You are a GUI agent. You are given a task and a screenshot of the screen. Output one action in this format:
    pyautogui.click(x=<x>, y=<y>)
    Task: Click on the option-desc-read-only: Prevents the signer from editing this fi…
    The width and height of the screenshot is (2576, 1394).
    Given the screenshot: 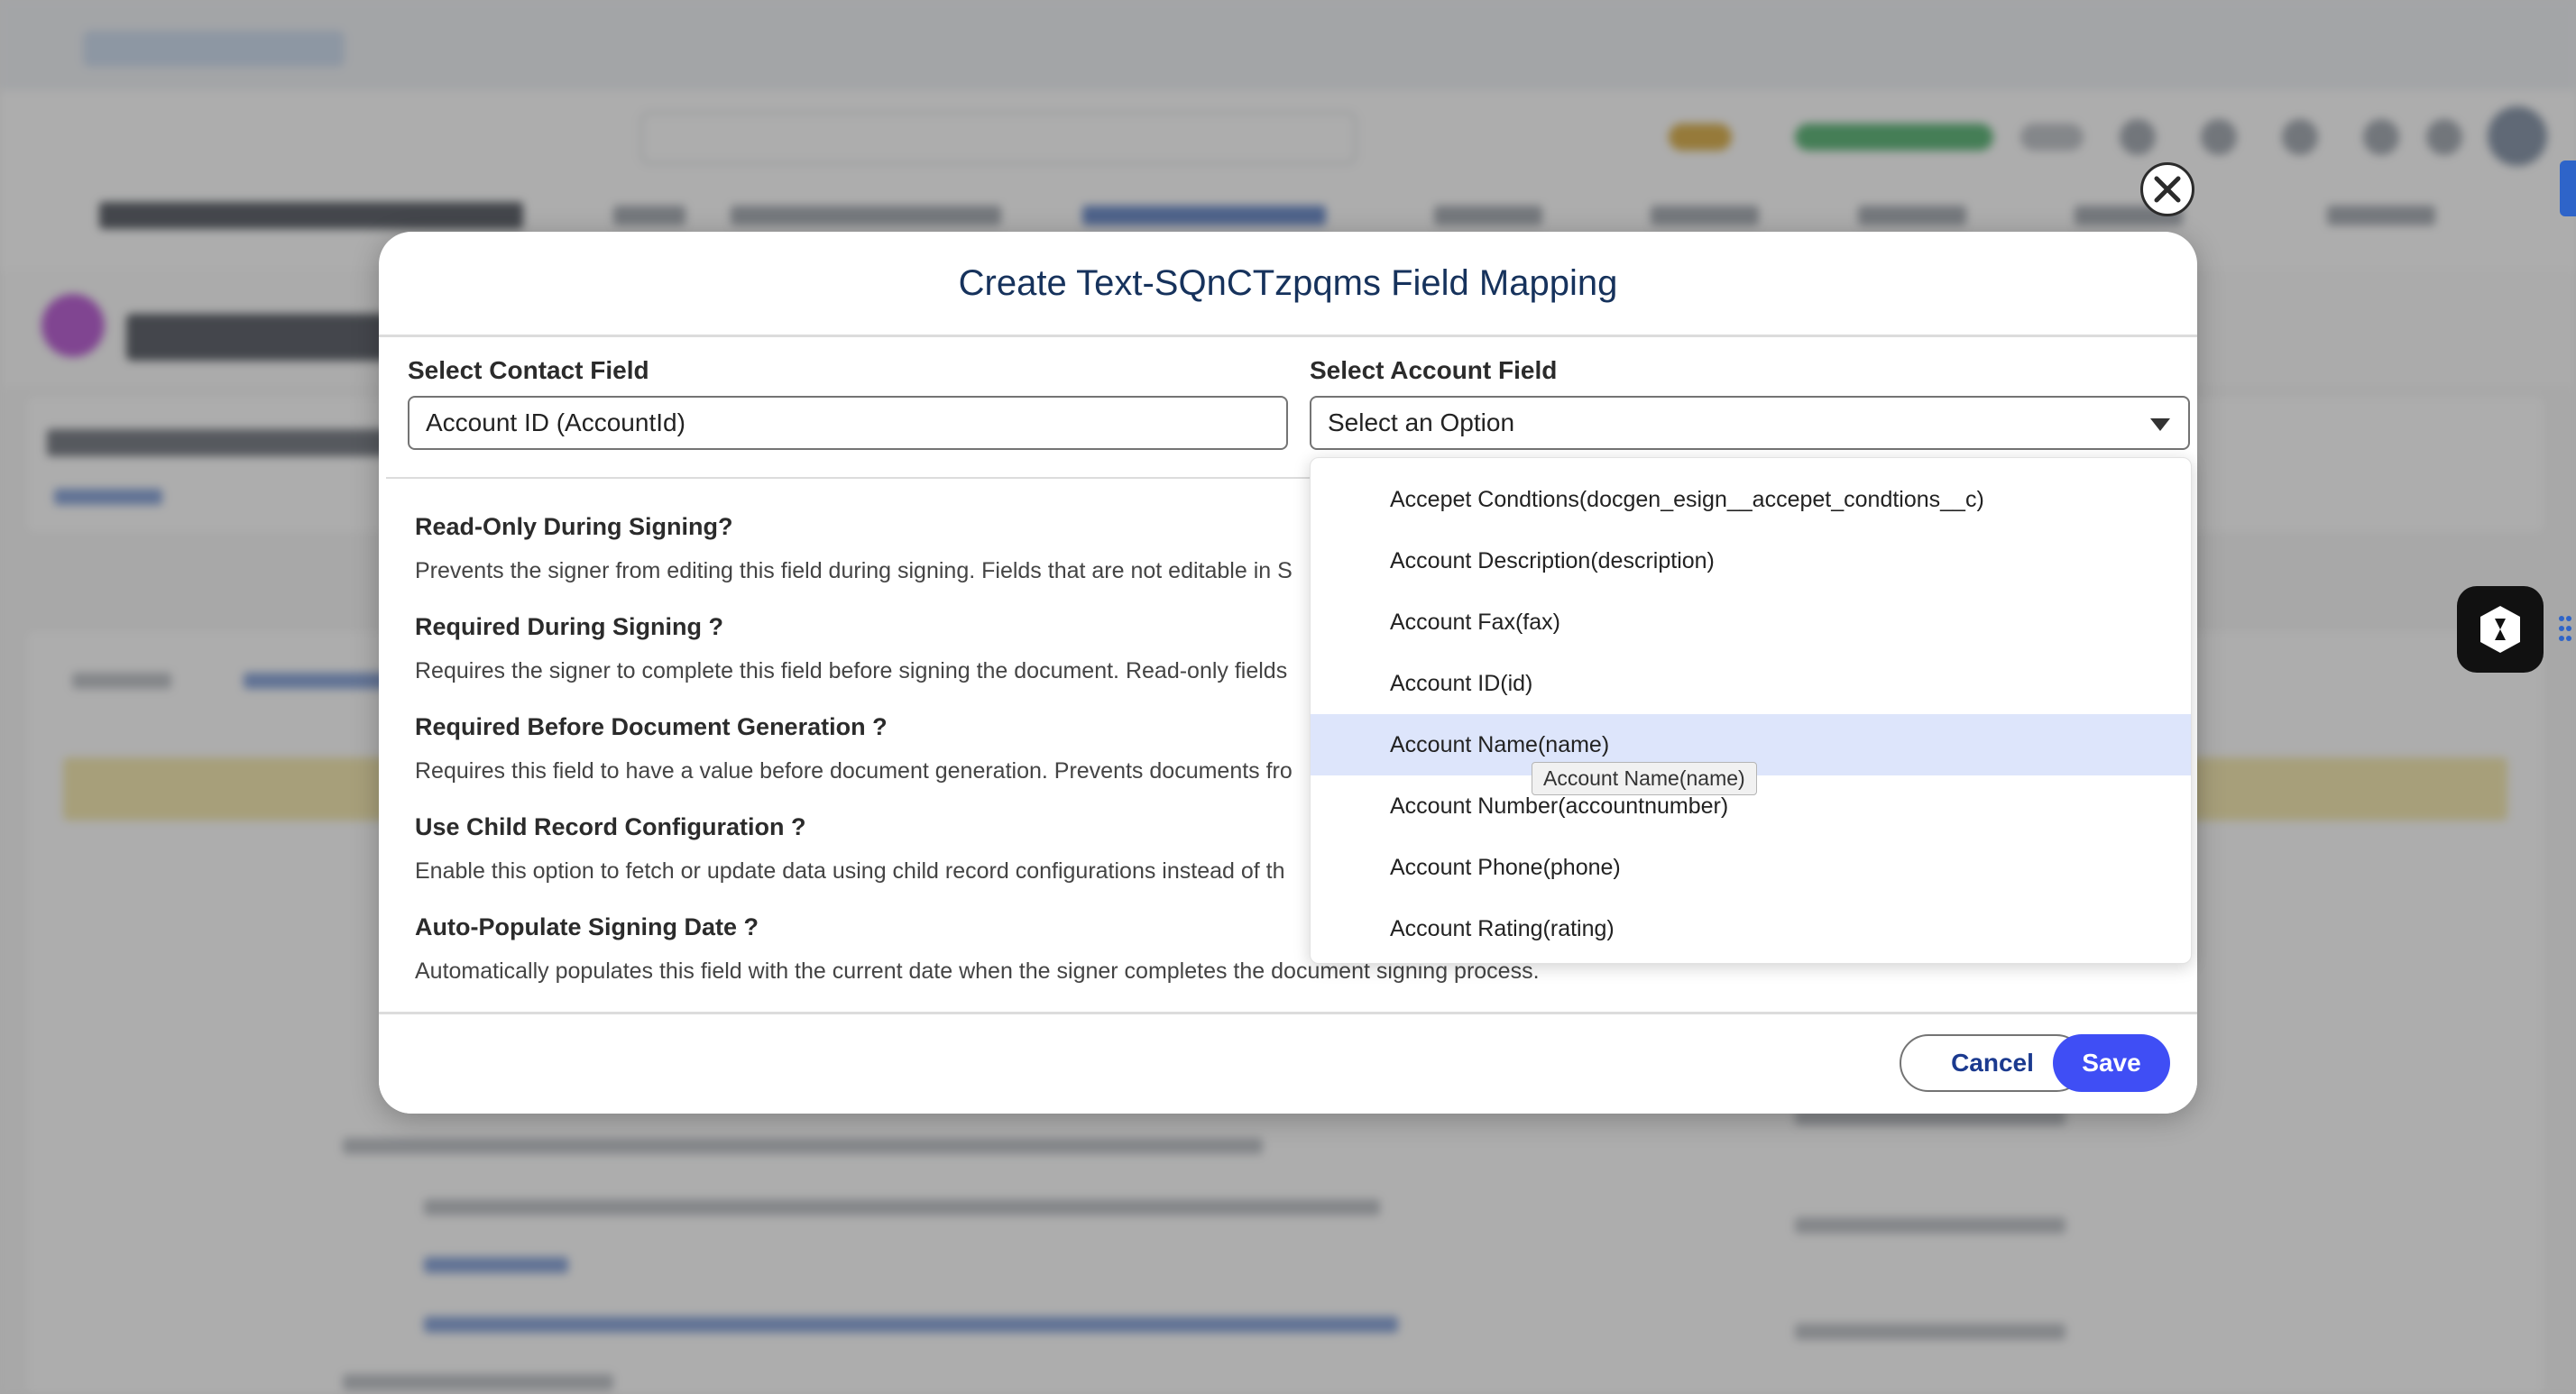 What is the action you would take?
    pyautogui.click(x=854, y=570)
    